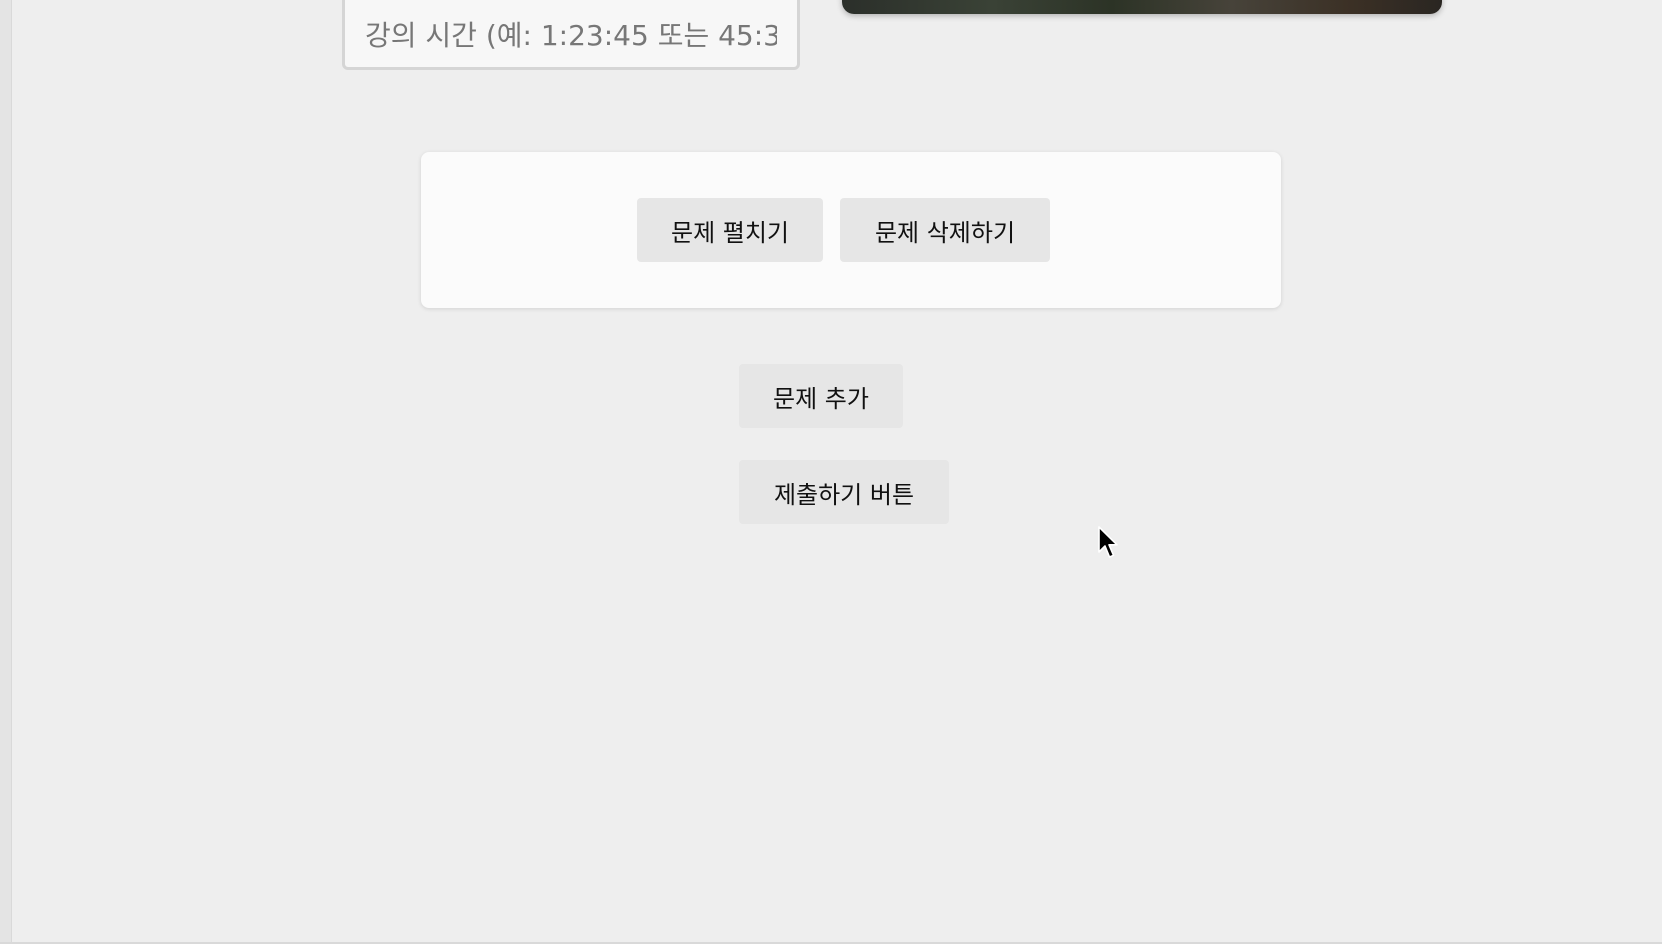  Describe the element at coordinates (730, 230) in the screenshot. I see `expand-question-button: 문제 펼치기` at that location.